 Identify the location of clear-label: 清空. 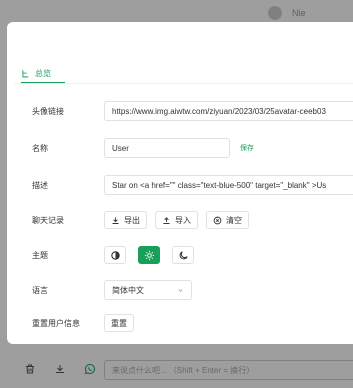
(234, 220).